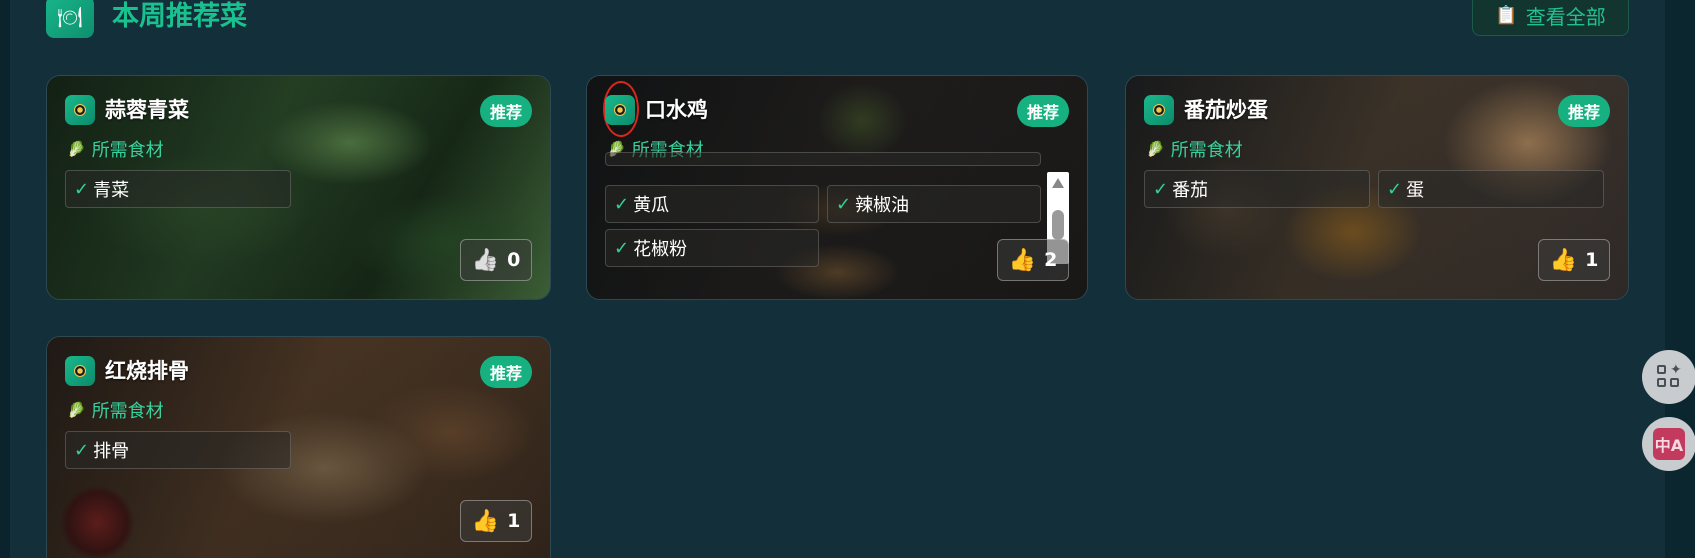 The width and height of the screenshot is (1695, 558). Describe the element at coordinates (676, 110) in the screenshot. I see `dish-name: 口水鸡` at that location.